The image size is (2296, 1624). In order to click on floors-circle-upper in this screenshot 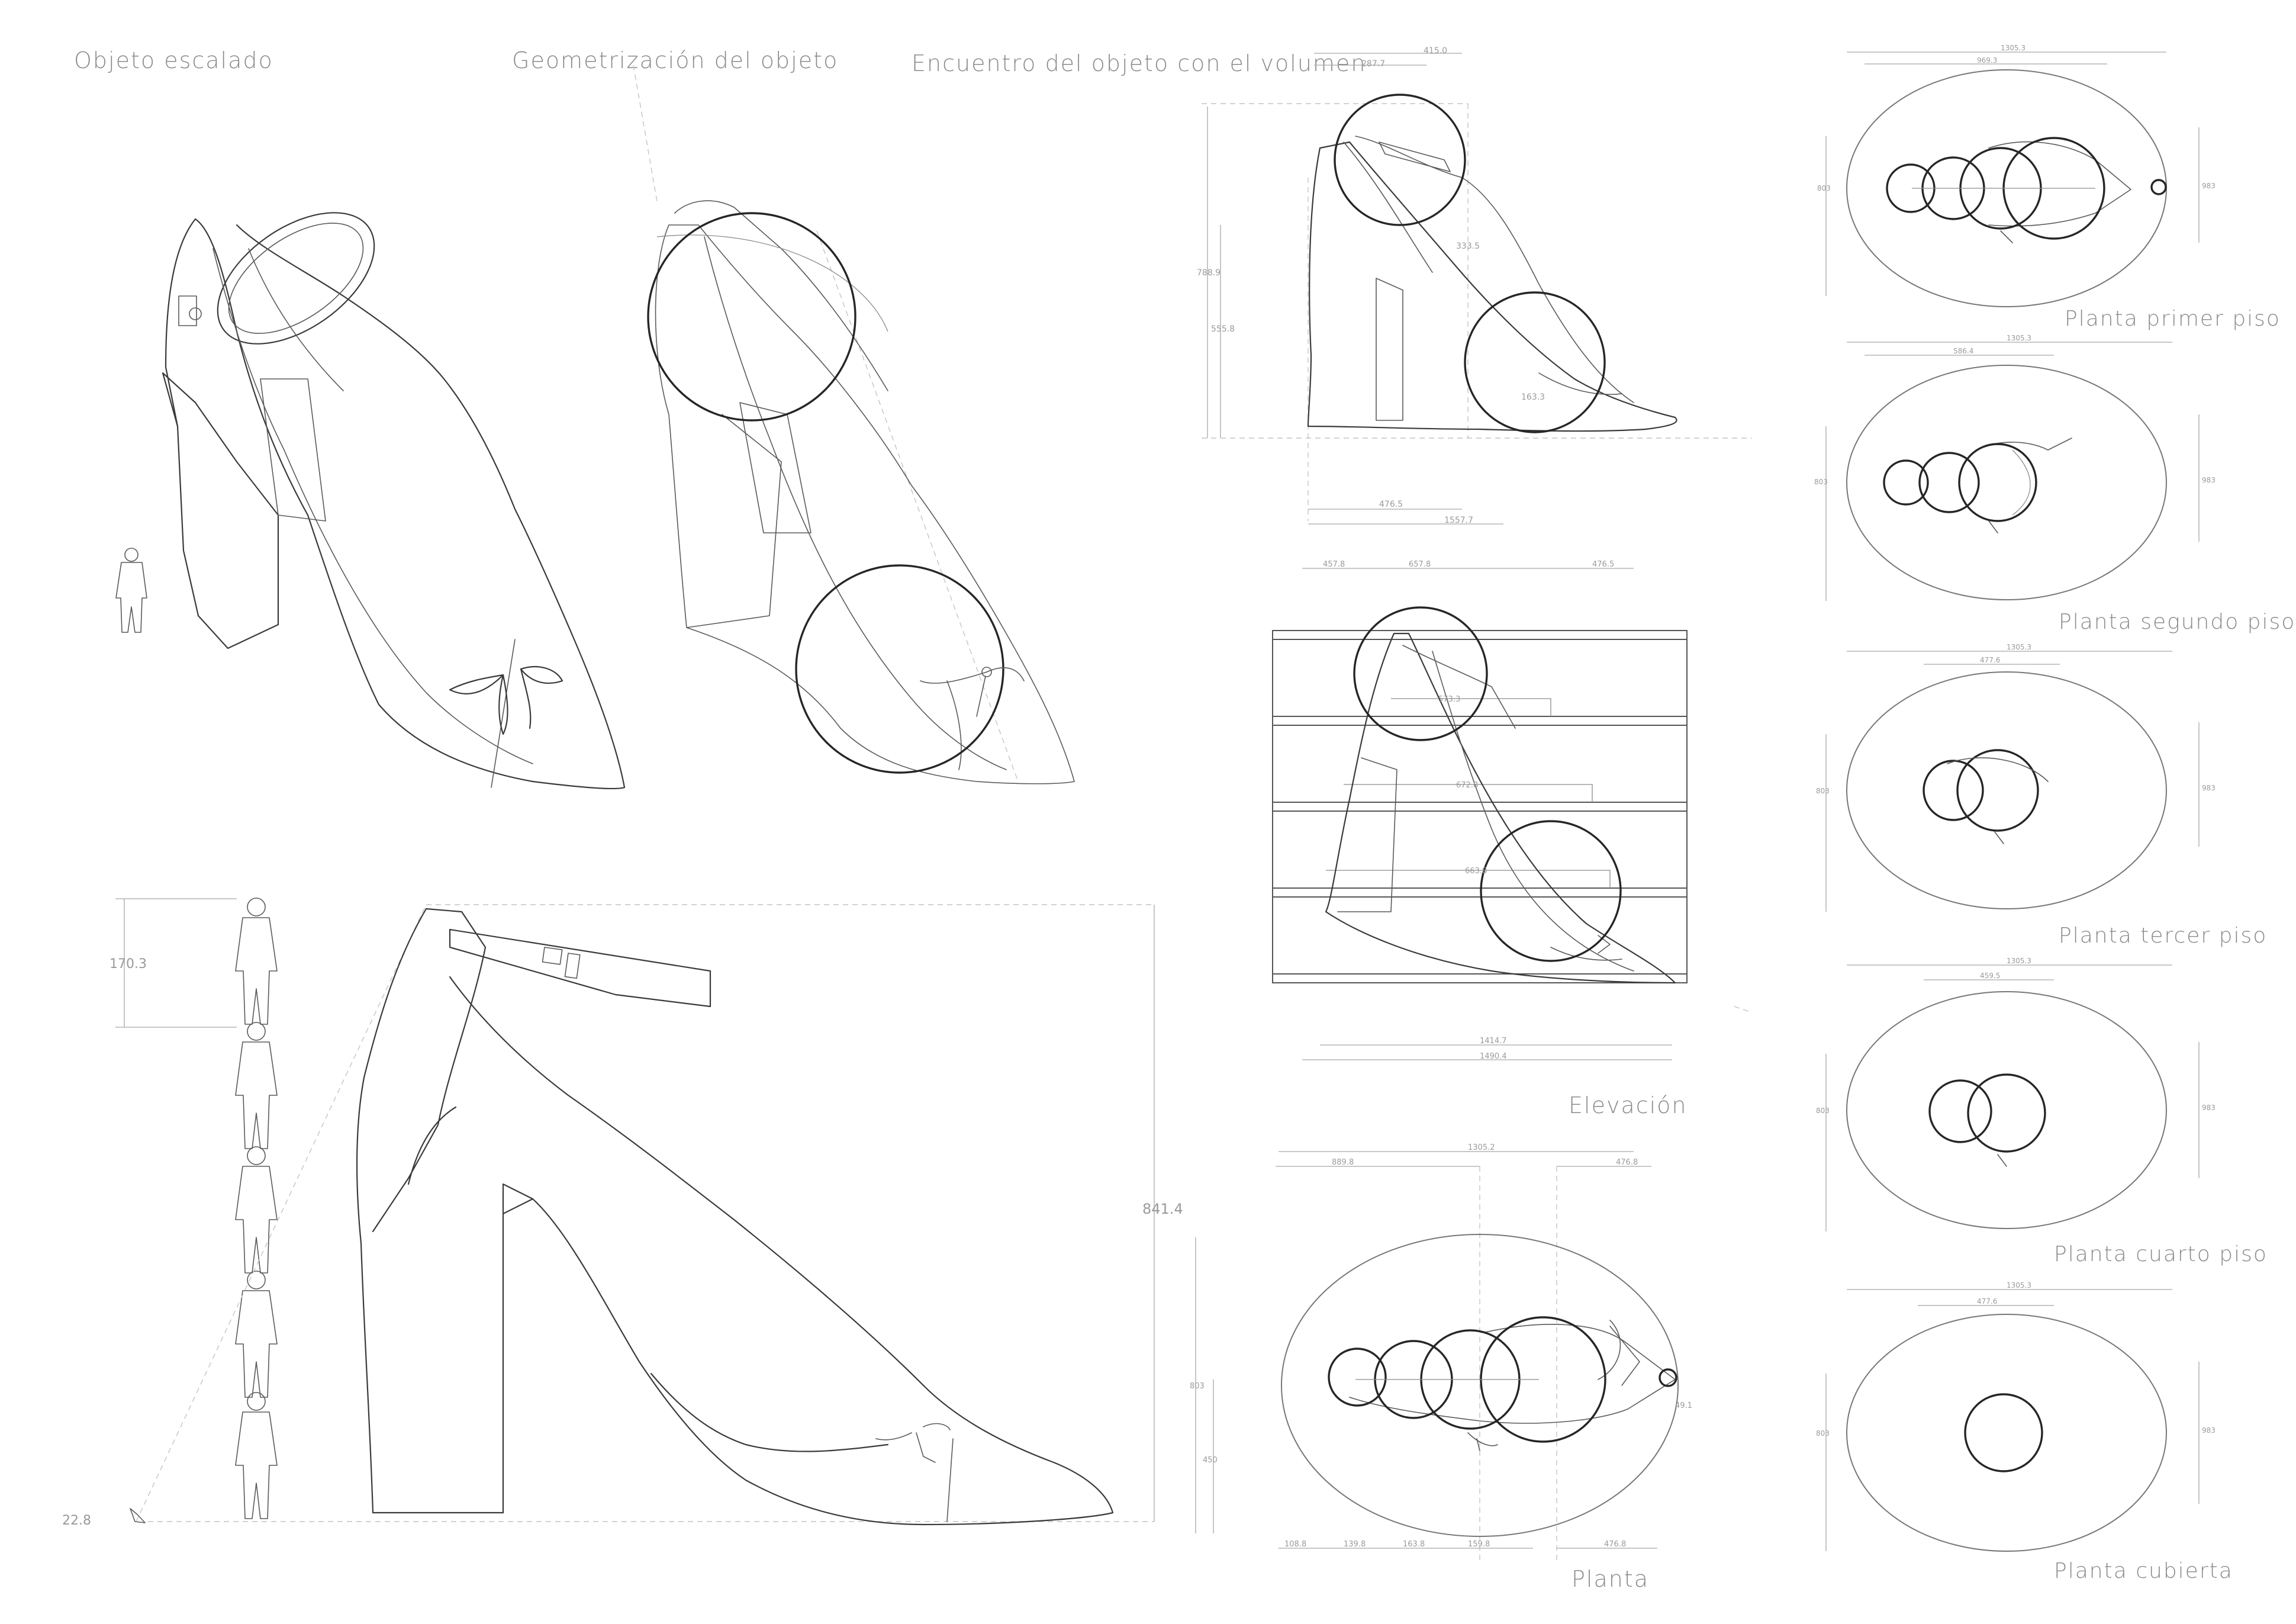, I will do `click(1420, 673)`.